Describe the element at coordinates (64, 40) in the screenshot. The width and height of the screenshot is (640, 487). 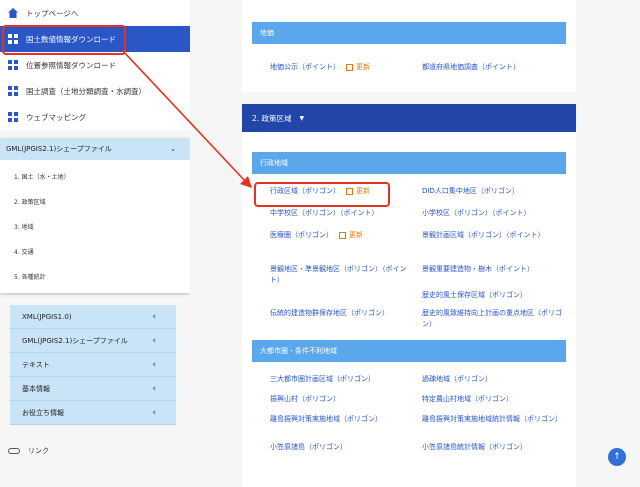
I see `highlight-box-nav` at that location.